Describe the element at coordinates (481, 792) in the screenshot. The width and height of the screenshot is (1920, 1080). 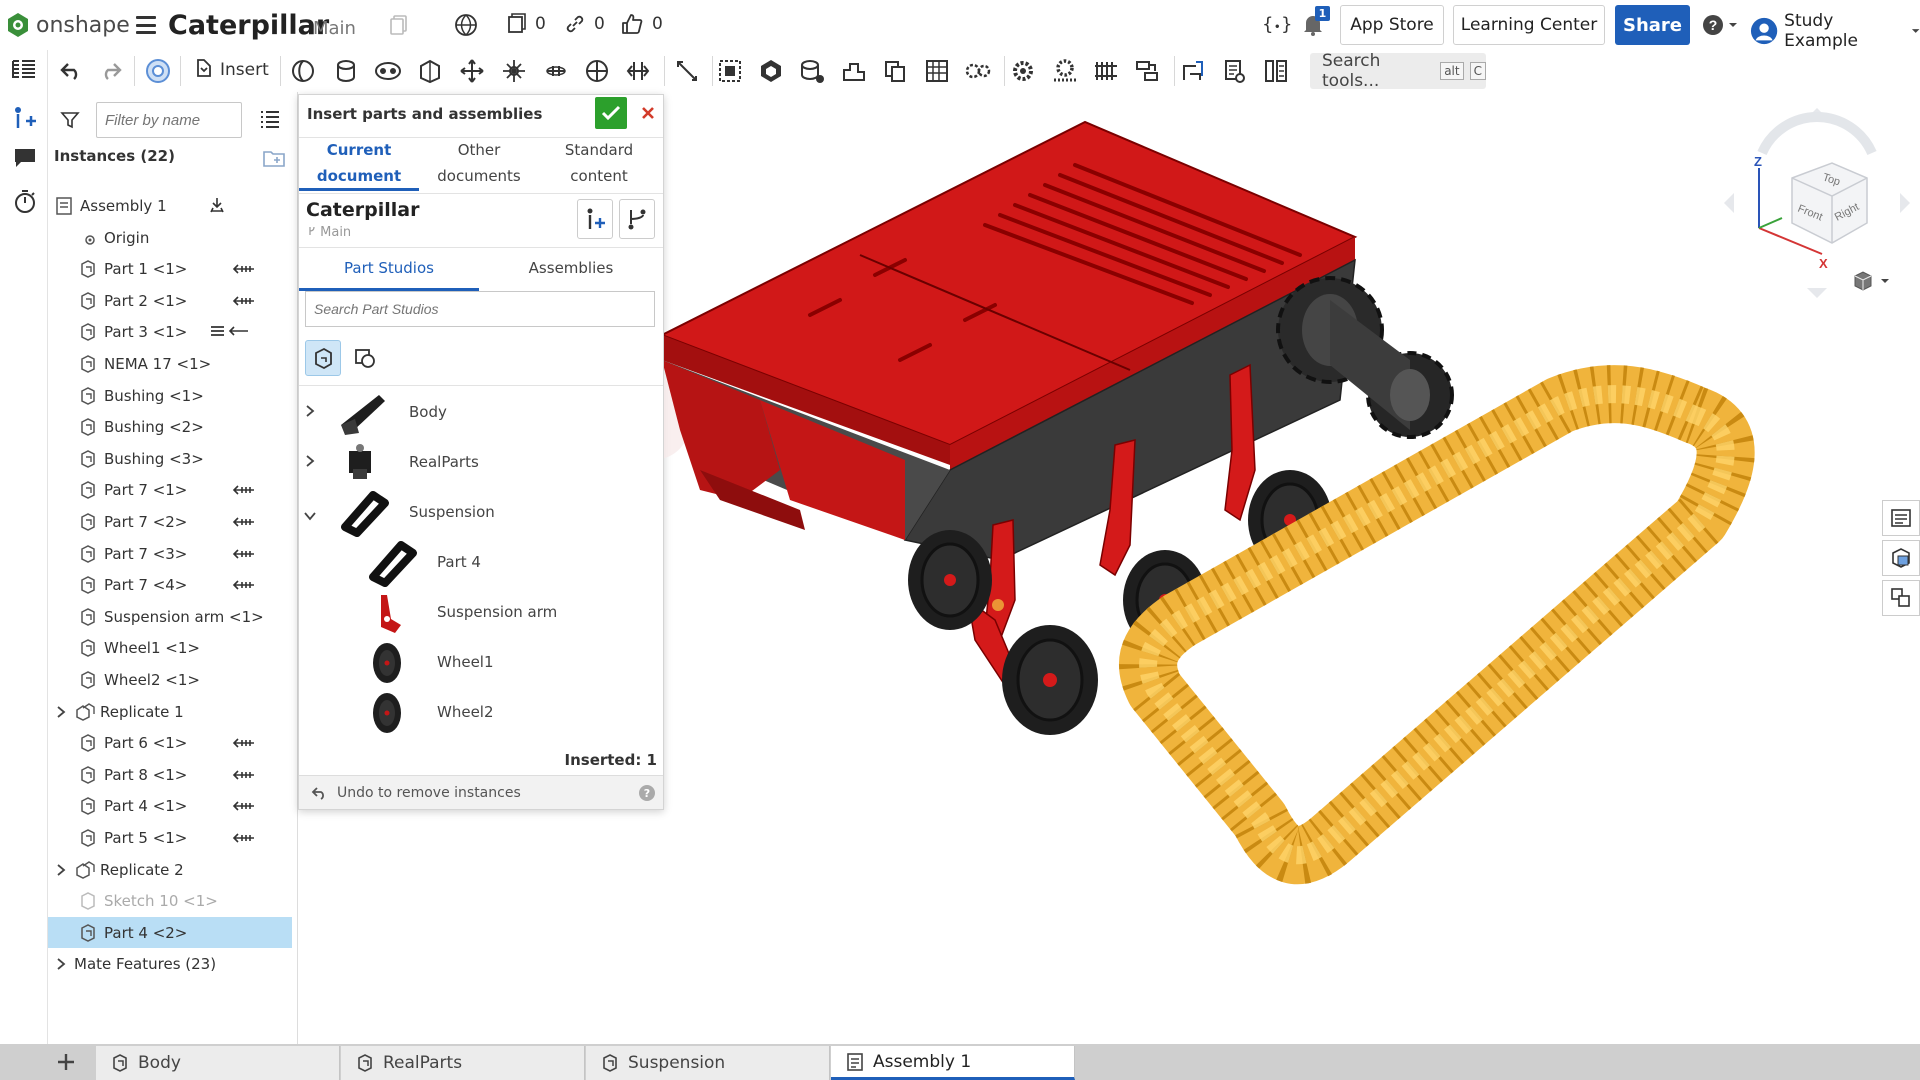
I see `undo-remove-instances: Undo to remove instances ?` at that location.